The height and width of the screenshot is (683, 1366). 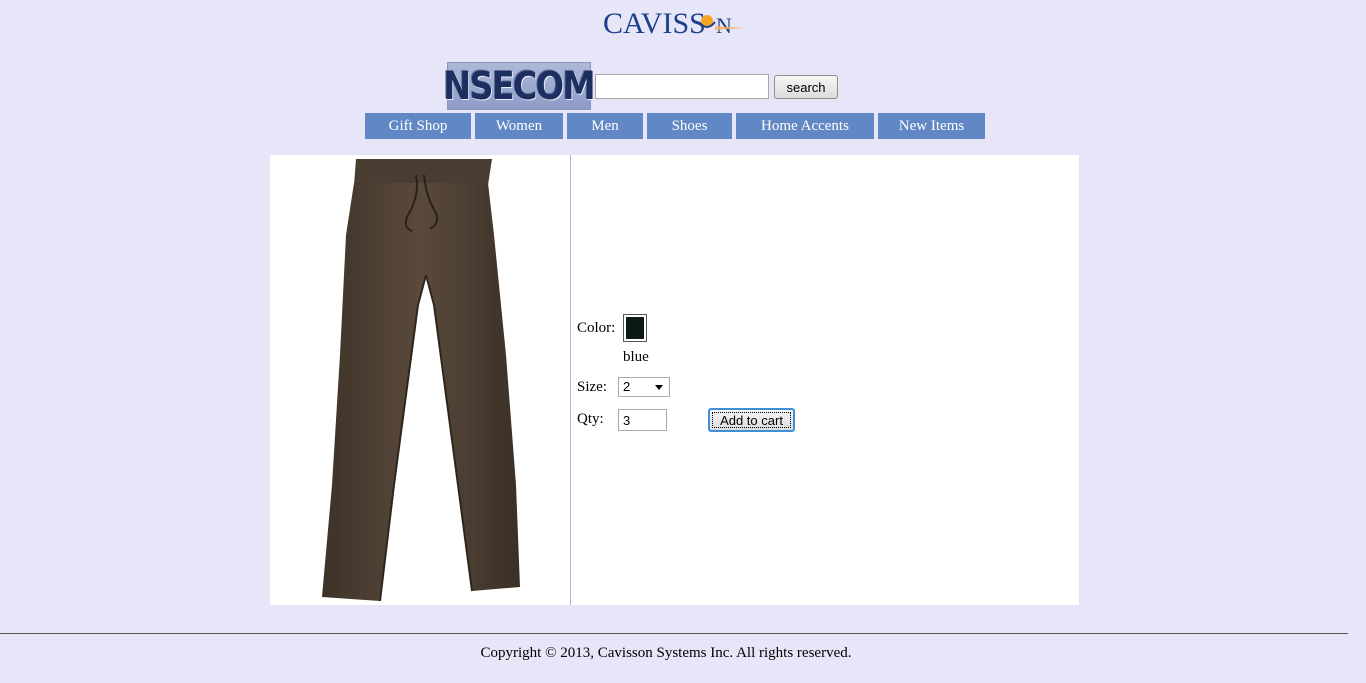 I want to click on cavisson-logo-text: CAVISS, so click(x=654, y=23).